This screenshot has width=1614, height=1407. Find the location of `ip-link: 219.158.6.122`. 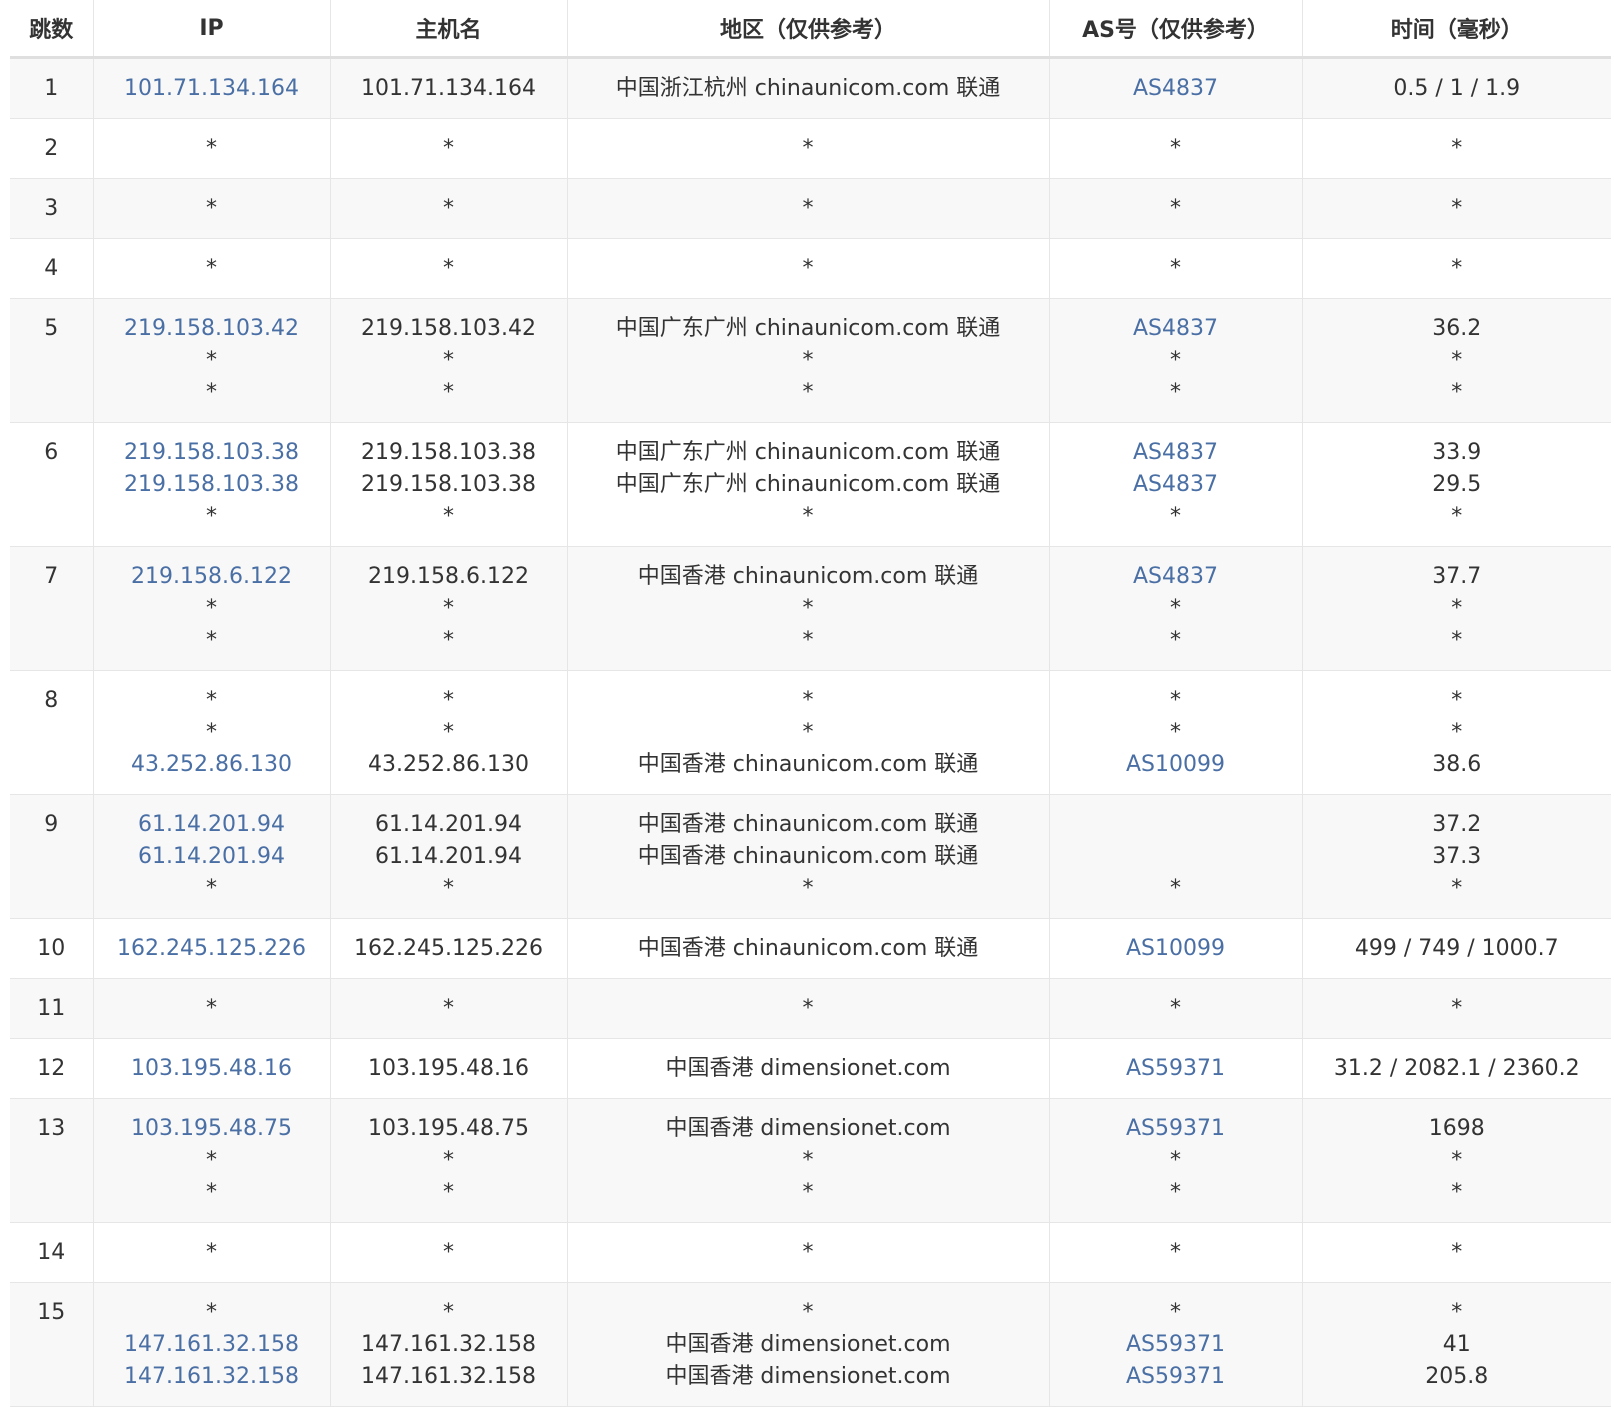

ip-link: 219.158.6.122 is located at coordinates (212, 577).